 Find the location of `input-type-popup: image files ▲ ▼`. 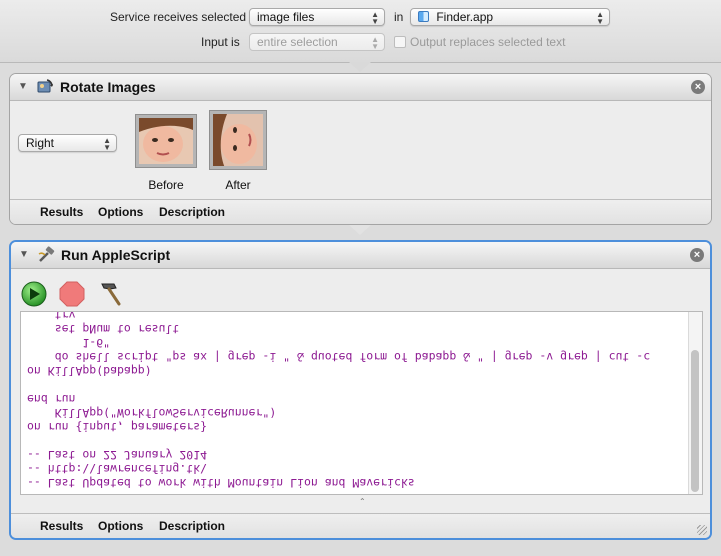

input-type-popup: image files ▲ ▼ is located at coordinates (317, 17).